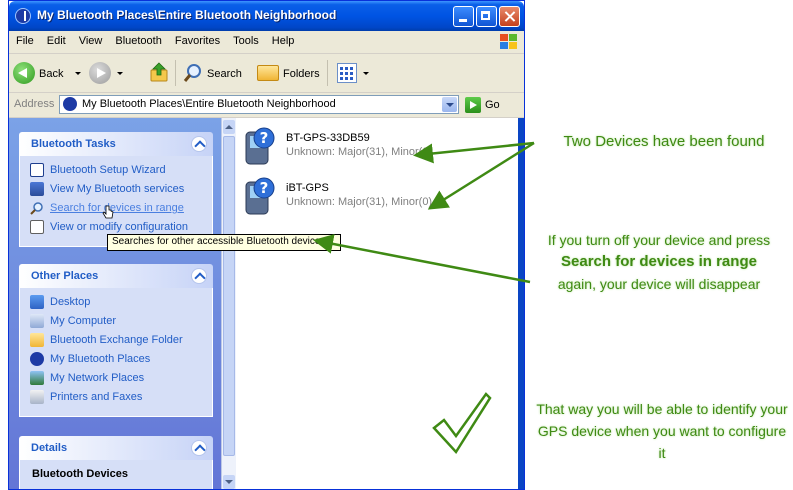 The width and height of the screenshot is (793, 490). I want to click on annotation-line: Search for devices in range, so click(659, 261).